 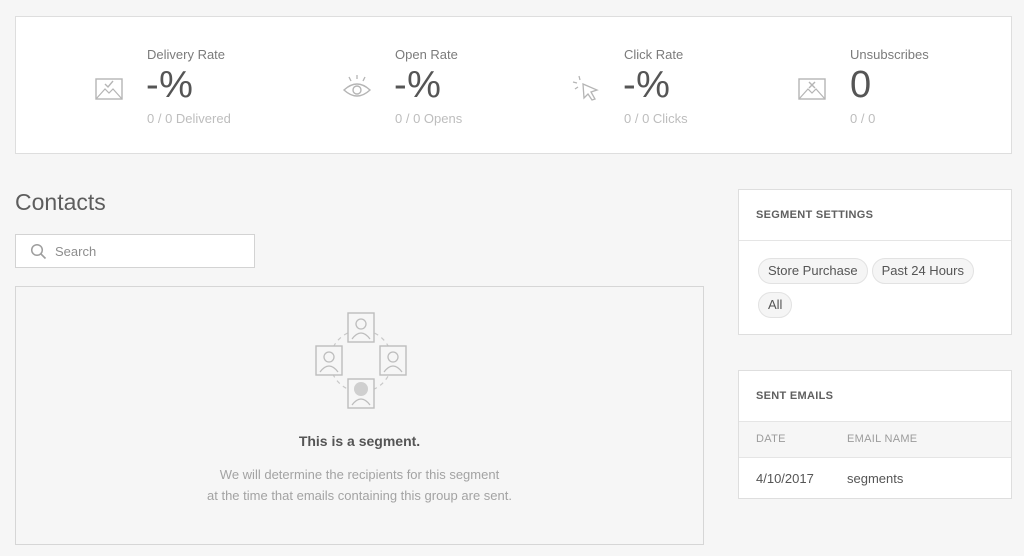 What do you see at coordinates (681, 85) in the screenshot?
I see `stat-click-rate: Click Rate -% 0 / 0 Clicks` at bounding box center [681, 85].